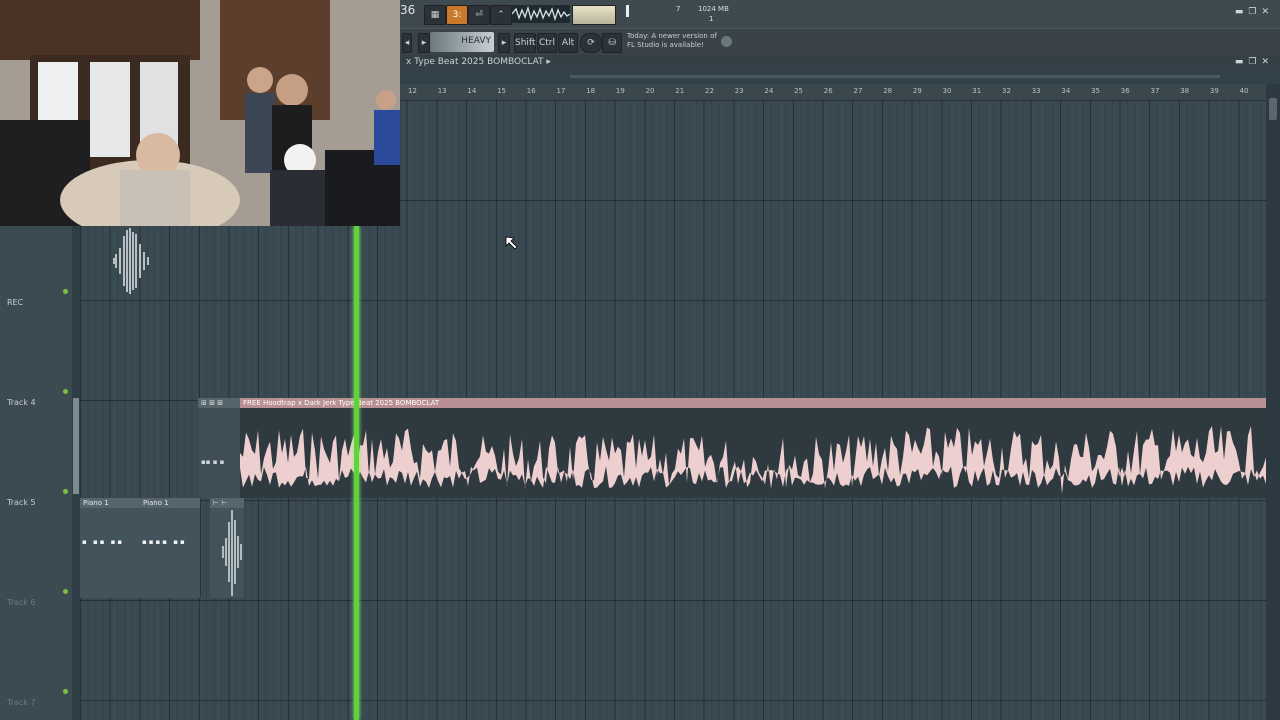 The image size is (1280, 720). What do you see at coordinates (594, 15) in the screenshot?
I see `master-volume-meter` at bounding box center [594, 15].